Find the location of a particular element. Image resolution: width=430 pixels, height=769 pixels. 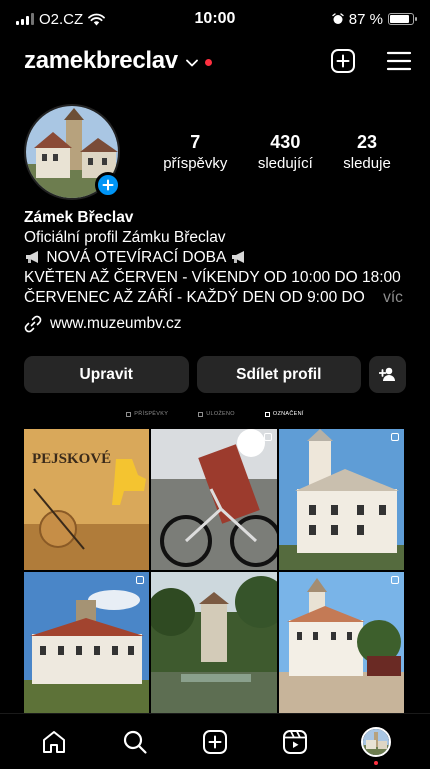

add-user-icon is located at coordinates (386, 374).